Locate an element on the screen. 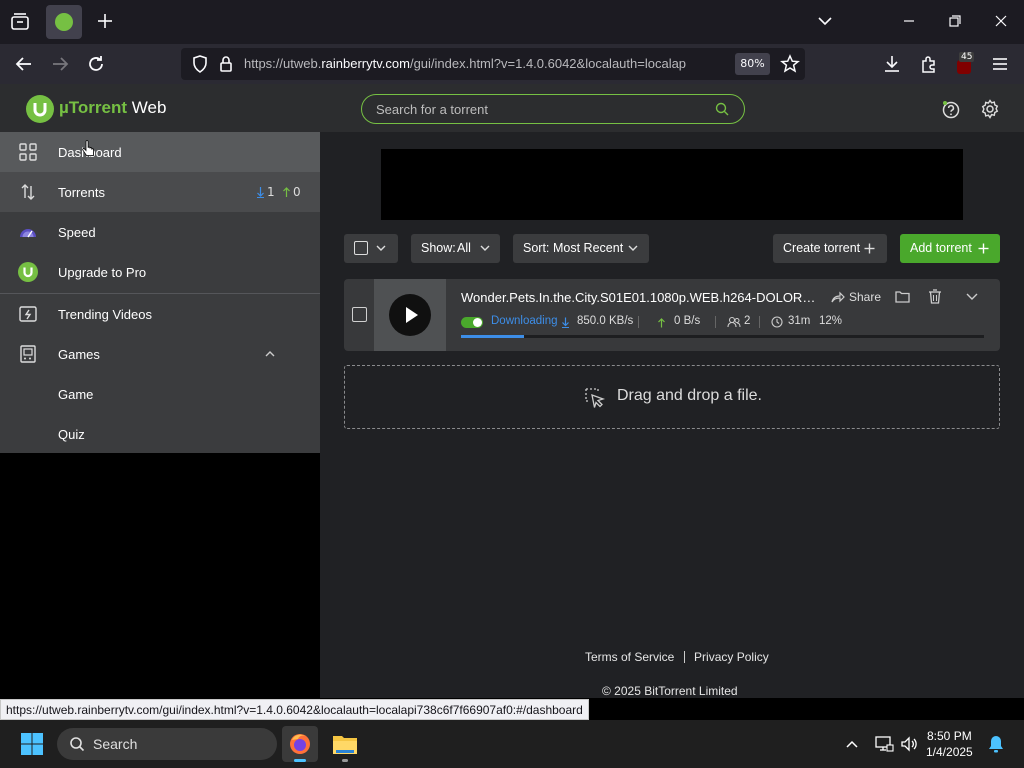 The width and height of the screenshot is (1024, 768). network-icon is located at coordinates (884, 744).